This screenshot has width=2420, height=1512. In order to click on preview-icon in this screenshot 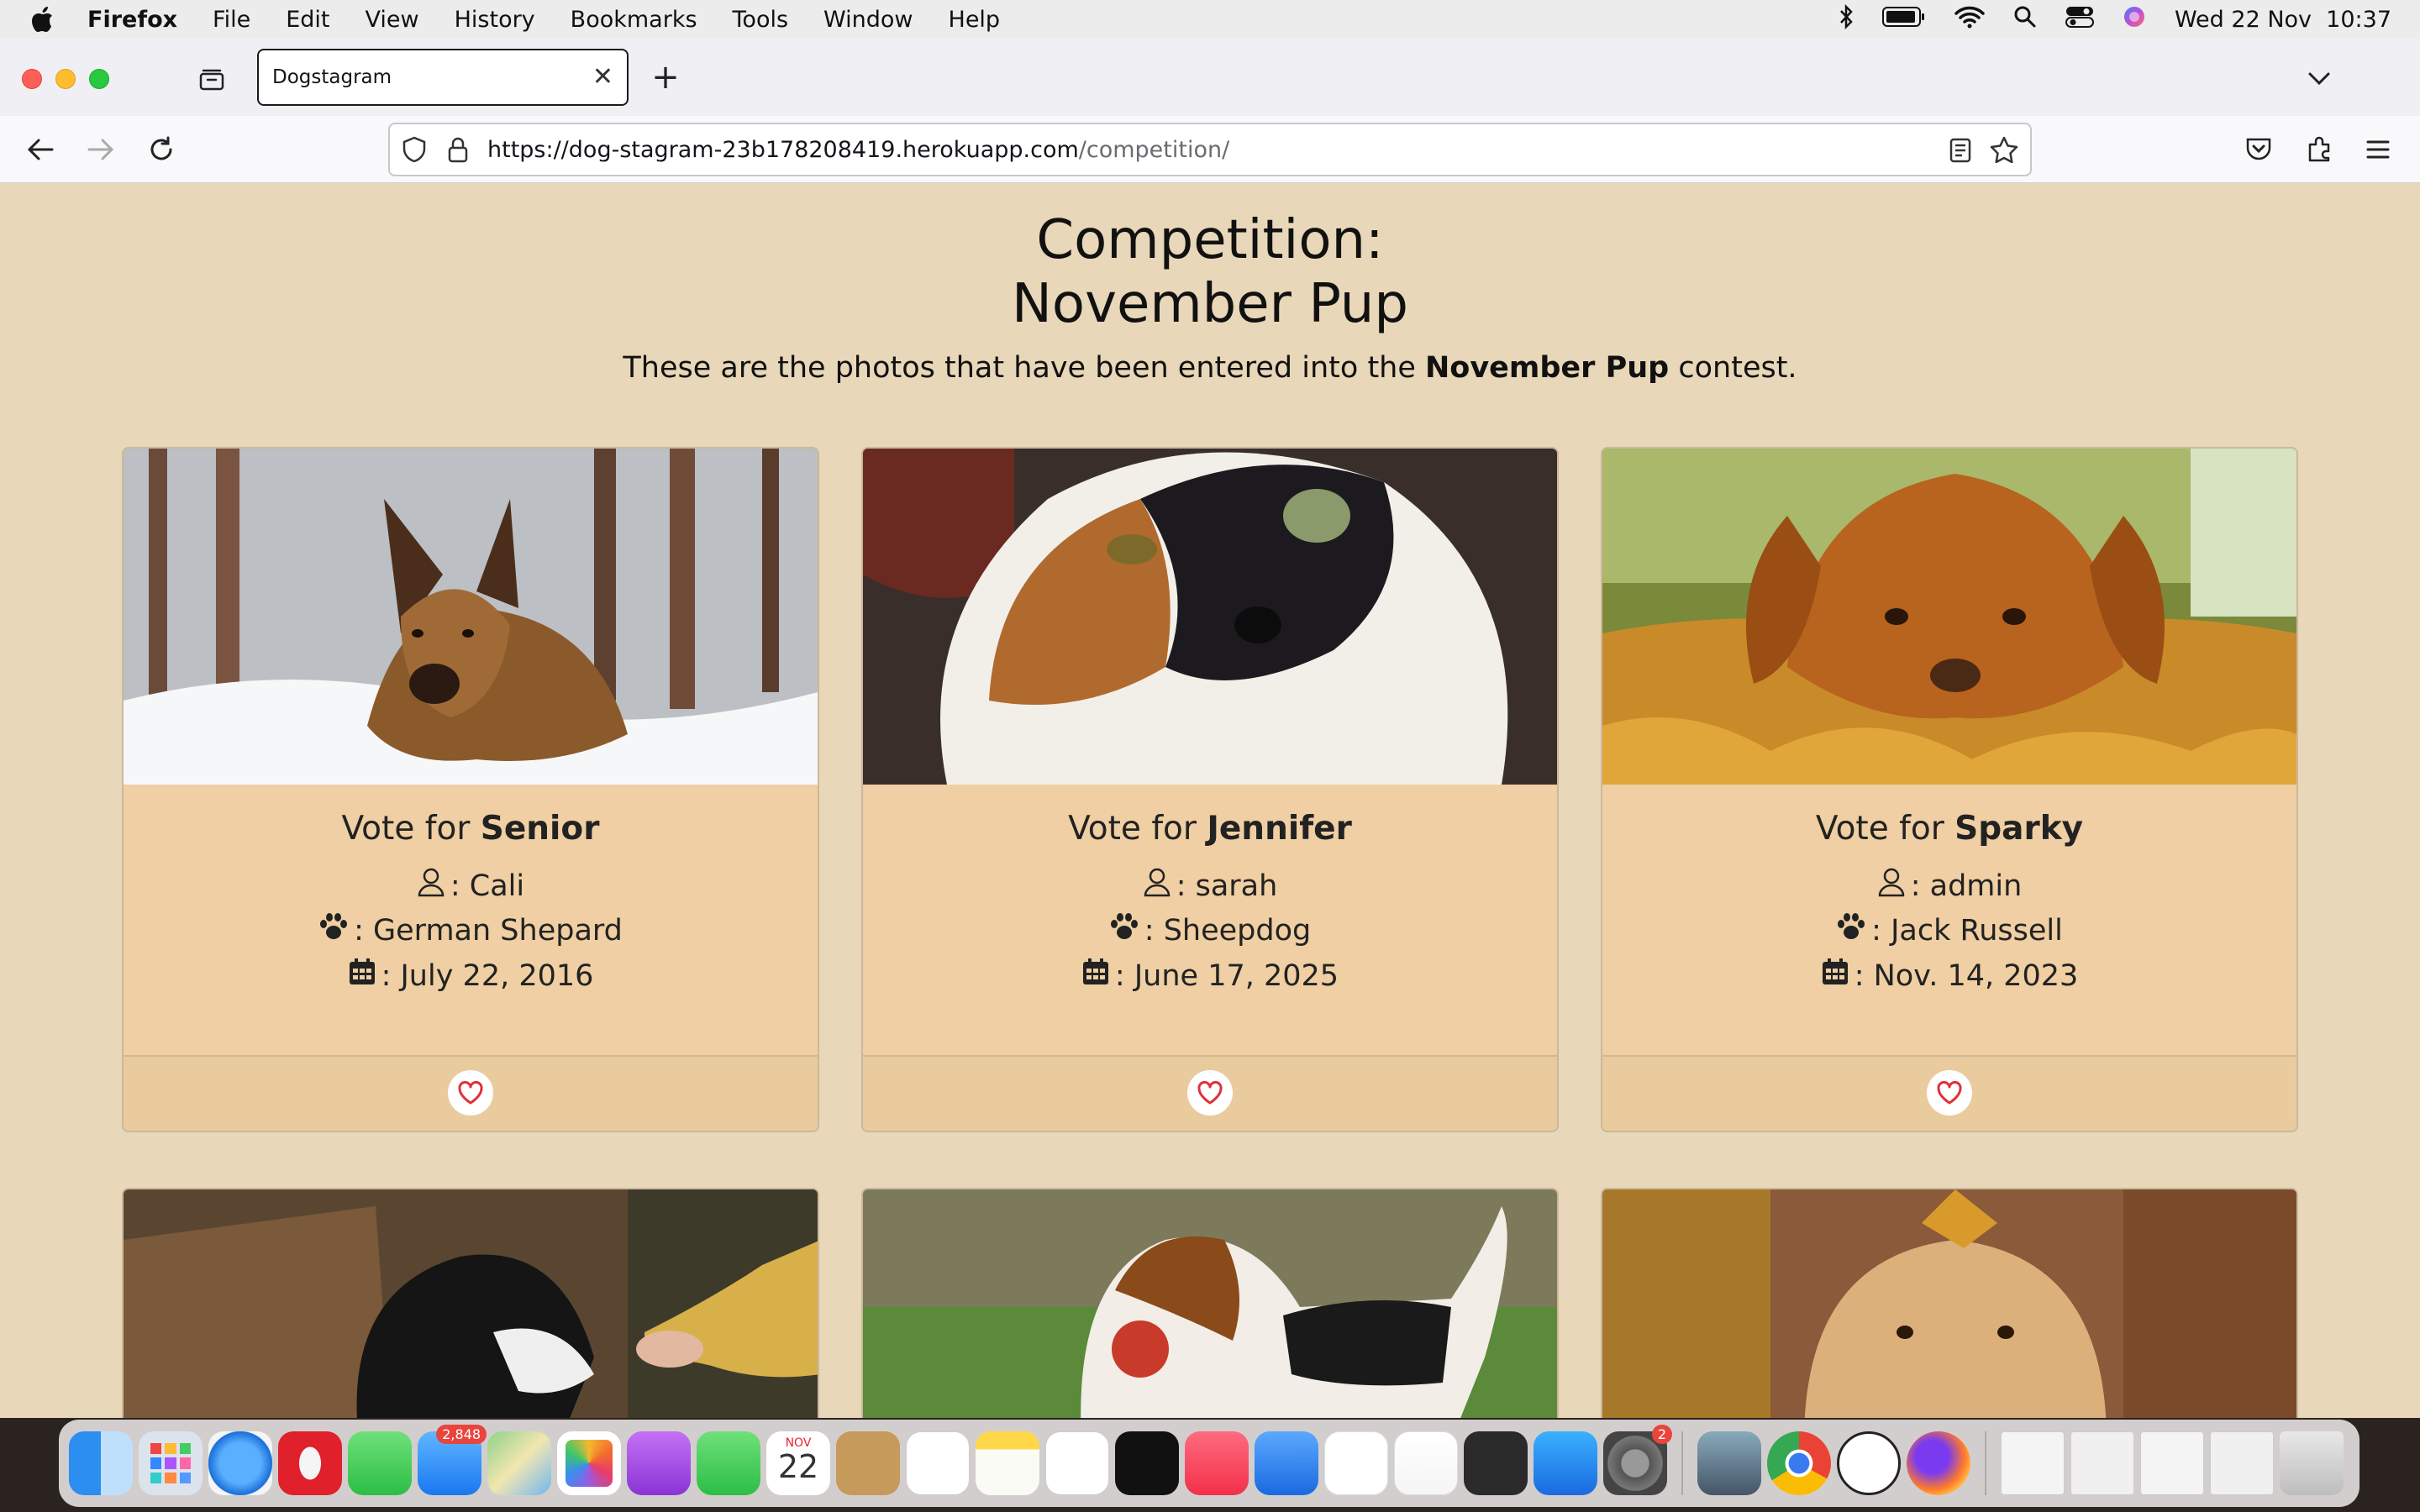, I will do `click(1729, 1463)`.